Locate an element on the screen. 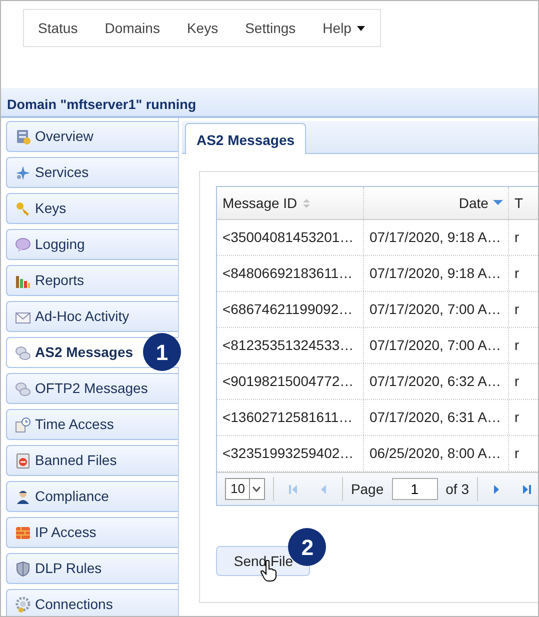 This screenshot has height=617, width=539. chevron-down-icon is located at coordinates (257, 489).